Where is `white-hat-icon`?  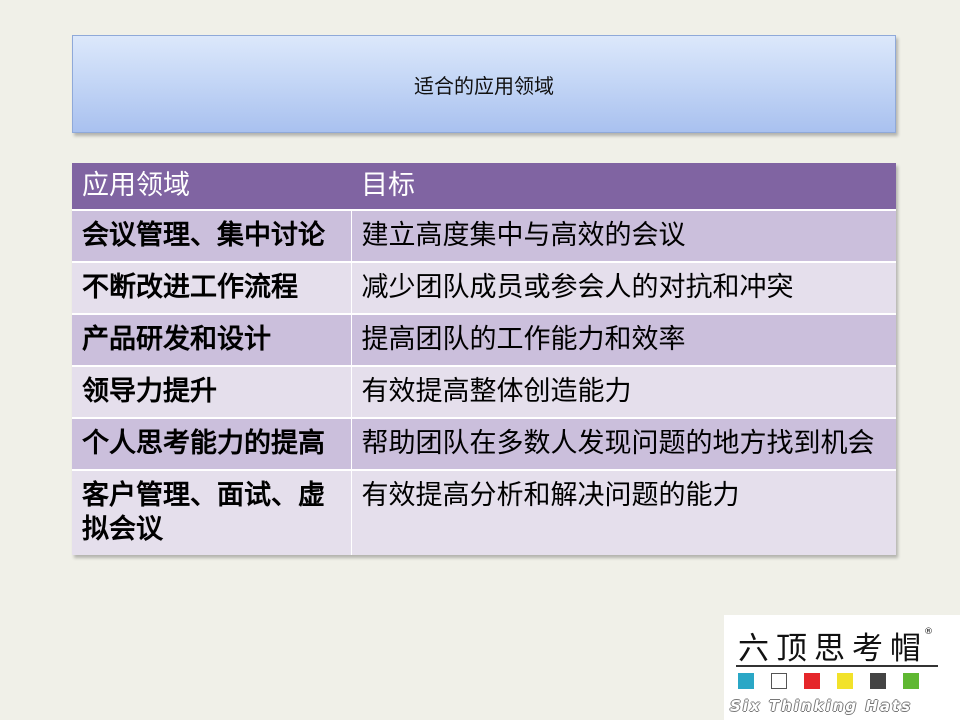
white-hat-icon is located at coordinates (779, 681).